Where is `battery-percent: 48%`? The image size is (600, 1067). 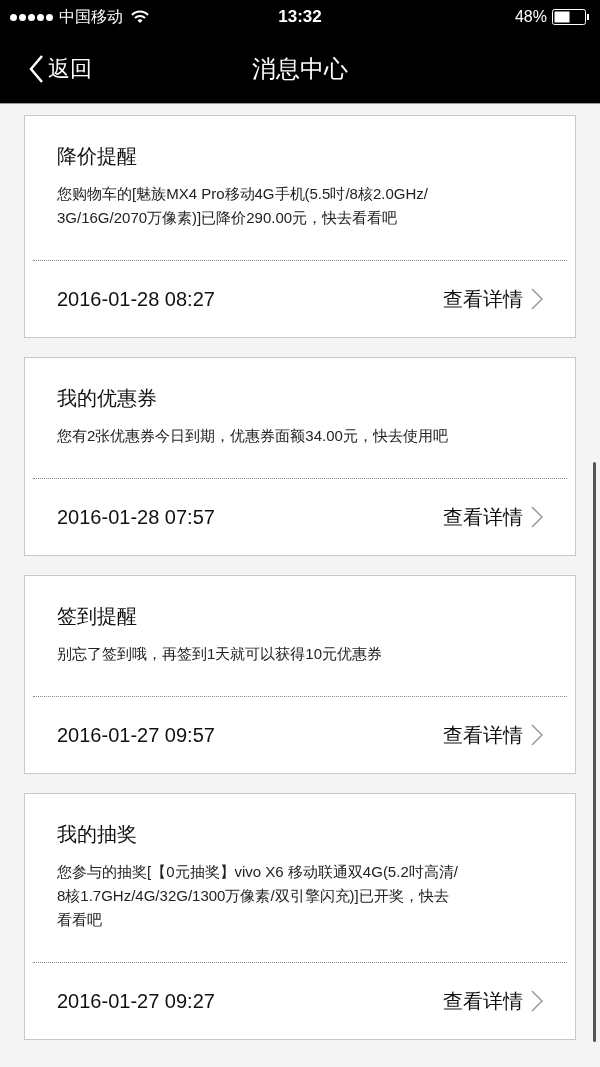
battery-percent: 48% is located at coordinates (530, 17).